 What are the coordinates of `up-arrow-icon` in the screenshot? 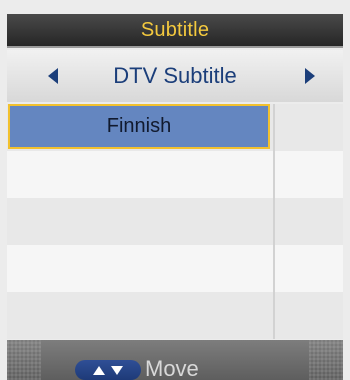 It's located at (99, 370).